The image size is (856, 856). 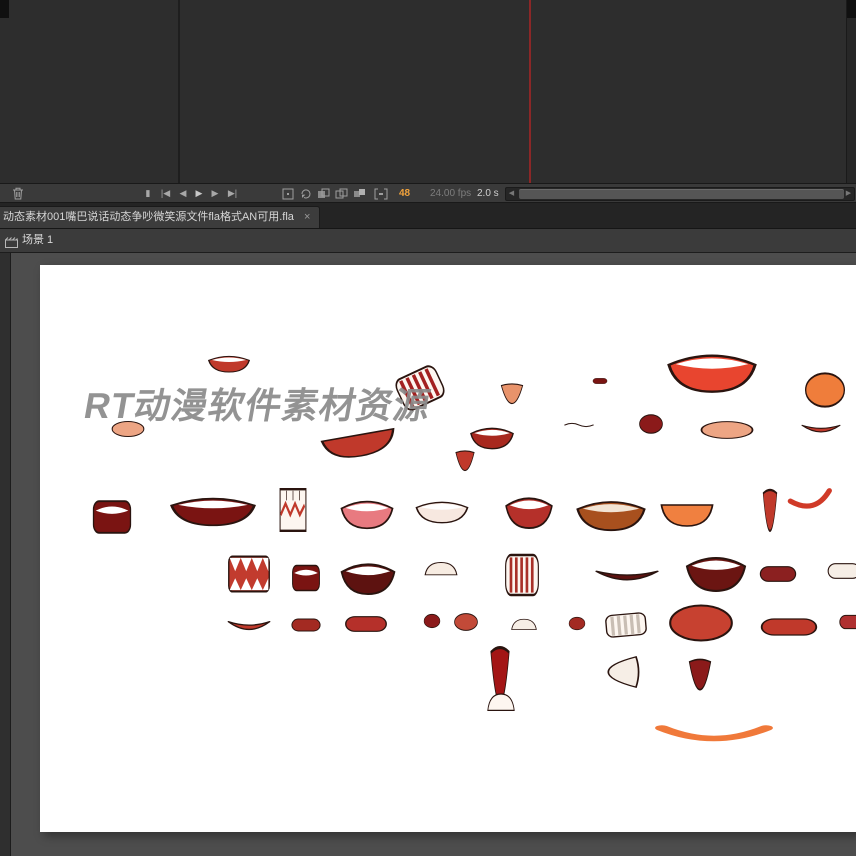 I want to click on pause-icon: ▮, so click(x=148, y=193).